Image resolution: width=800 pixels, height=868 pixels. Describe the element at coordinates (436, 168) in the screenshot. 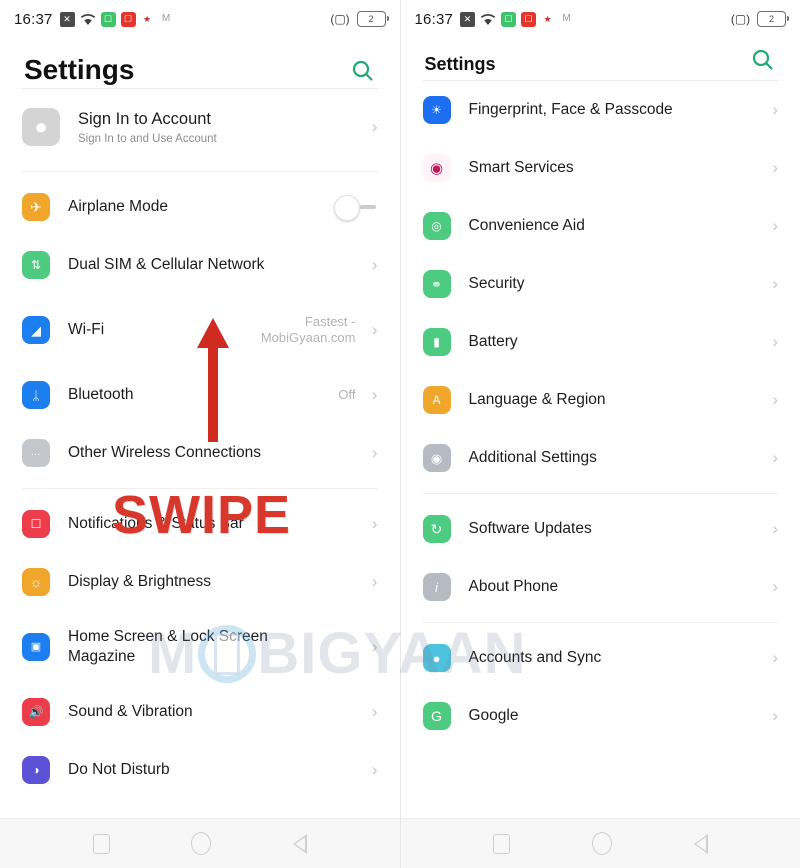

I see `smart-services-icon: ◉` at that location.